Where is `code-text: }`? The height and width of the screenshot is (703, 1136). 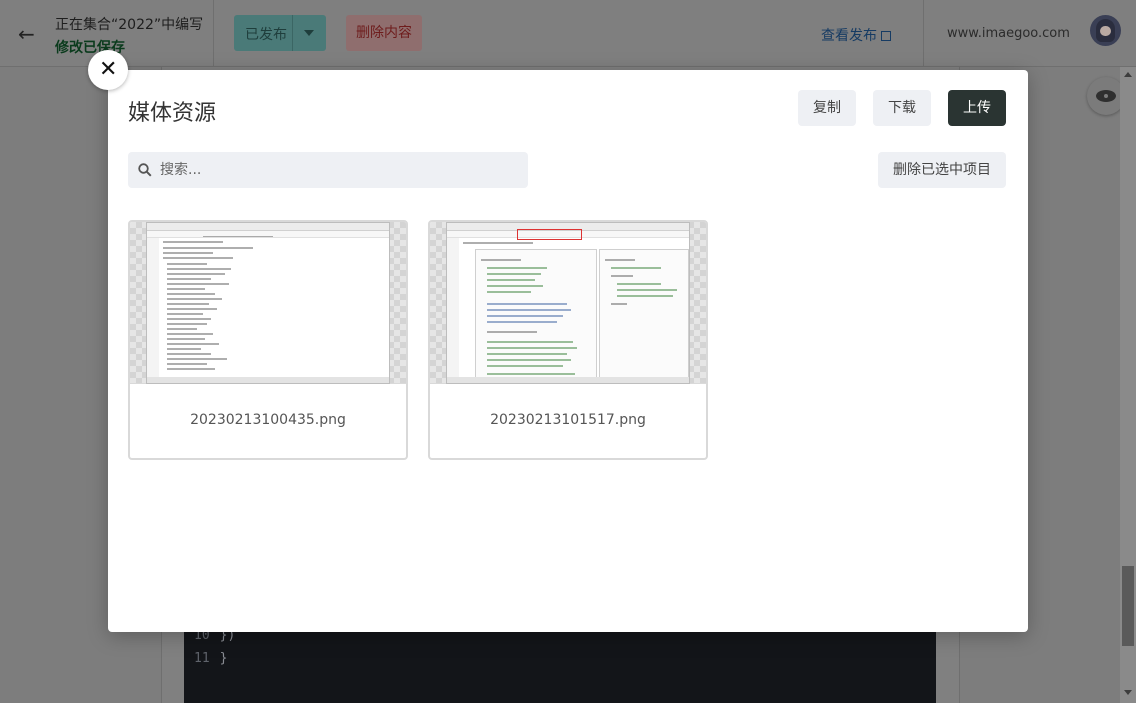 code-text: } is located at coordinates (223, 658).